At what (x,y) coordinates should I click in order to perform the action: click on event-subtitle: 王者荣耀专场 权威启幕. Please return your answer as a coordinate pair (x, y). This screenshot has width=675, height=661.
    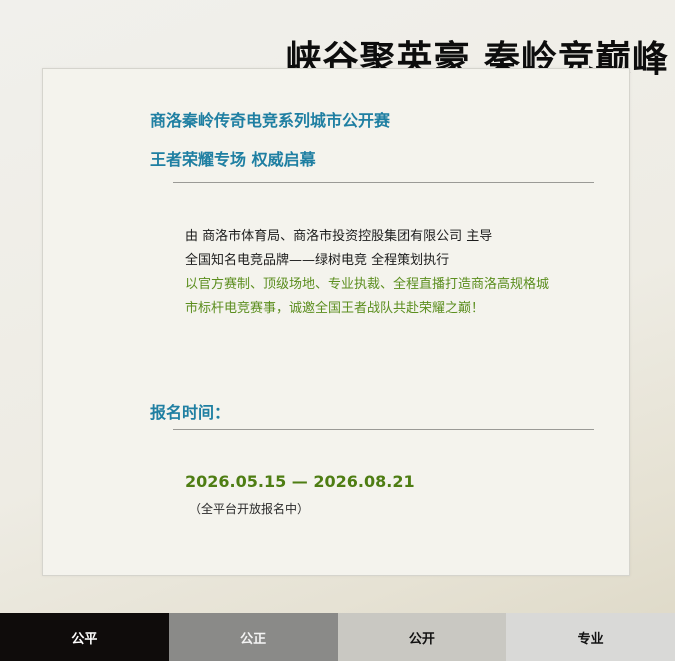
    Looking at the image, I should click on (233, 159).